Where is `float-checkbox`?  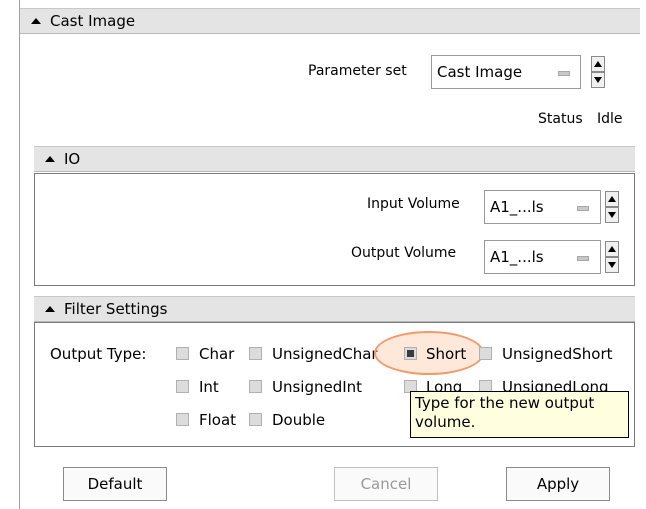
float-checkbox is located at coordinates (182, 419).